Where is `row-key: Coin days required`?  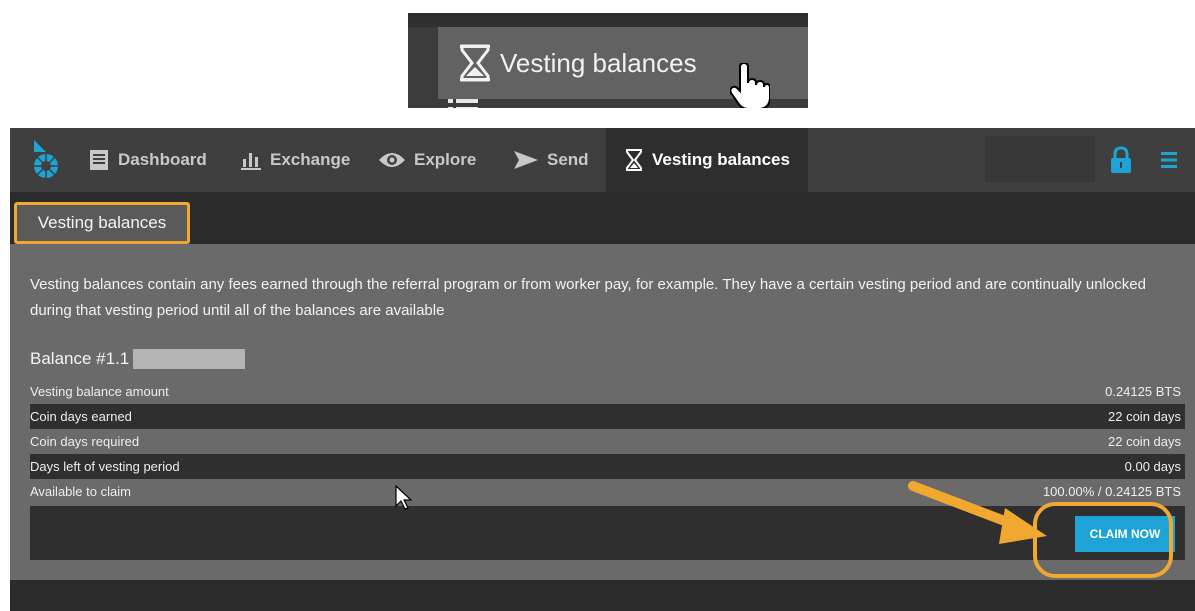
row-key: Coin days required is located at coordinates (85, 441).